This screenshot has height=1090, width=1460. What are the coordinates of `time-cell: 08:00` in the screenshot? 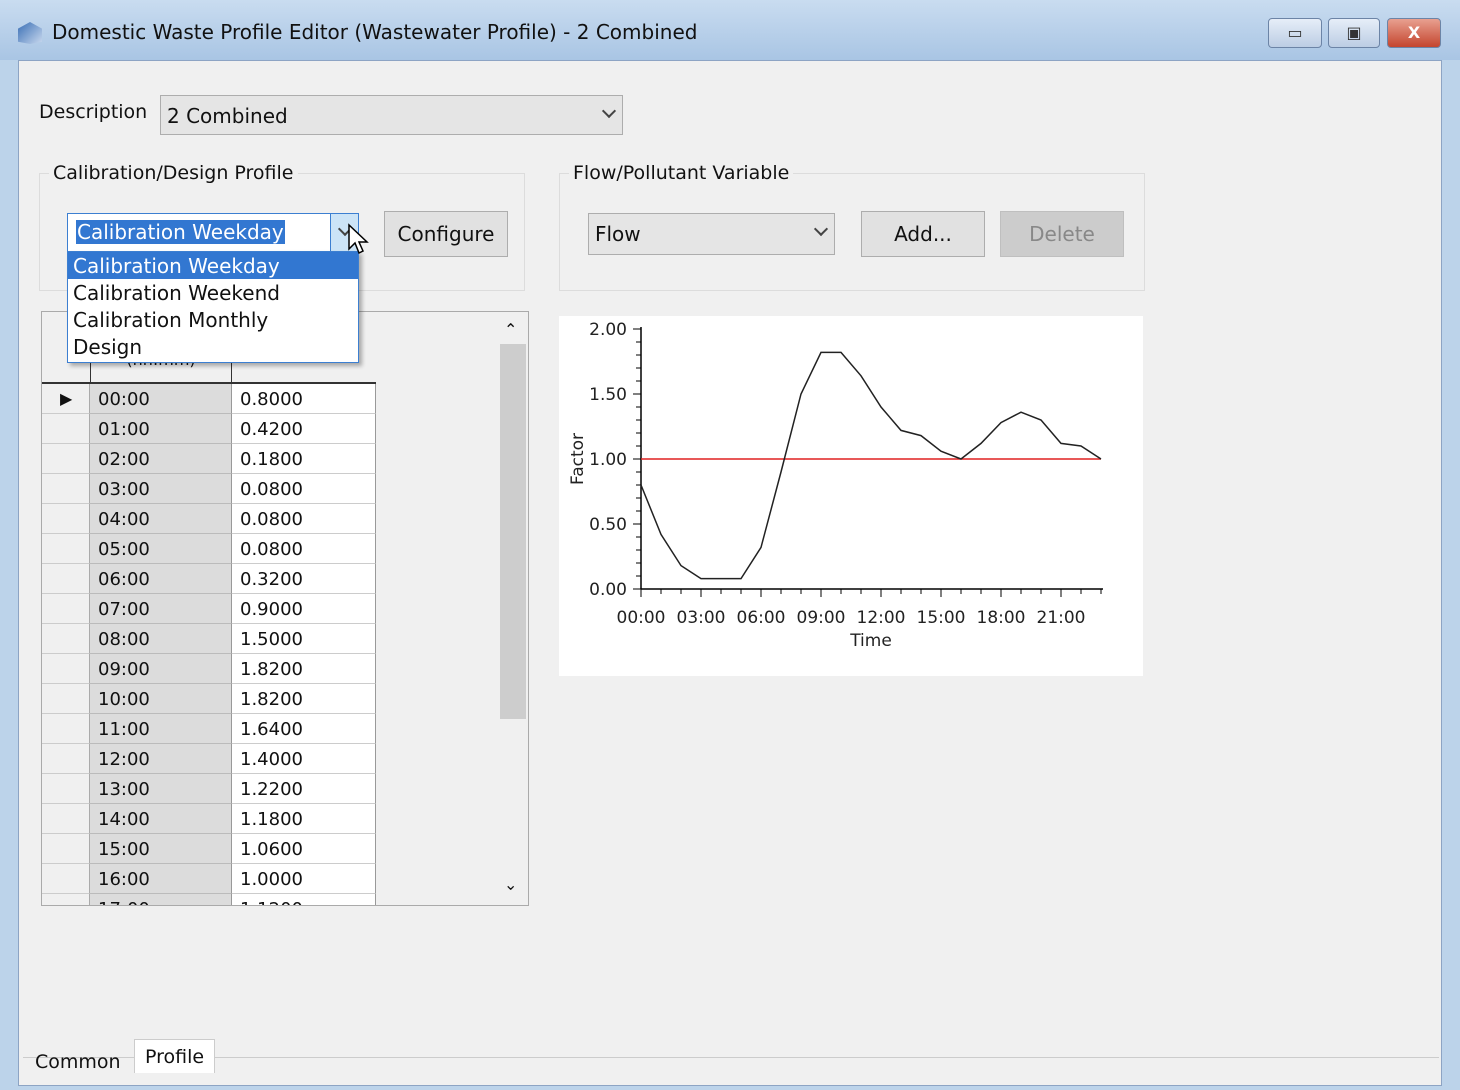 It's located at (161, 639).